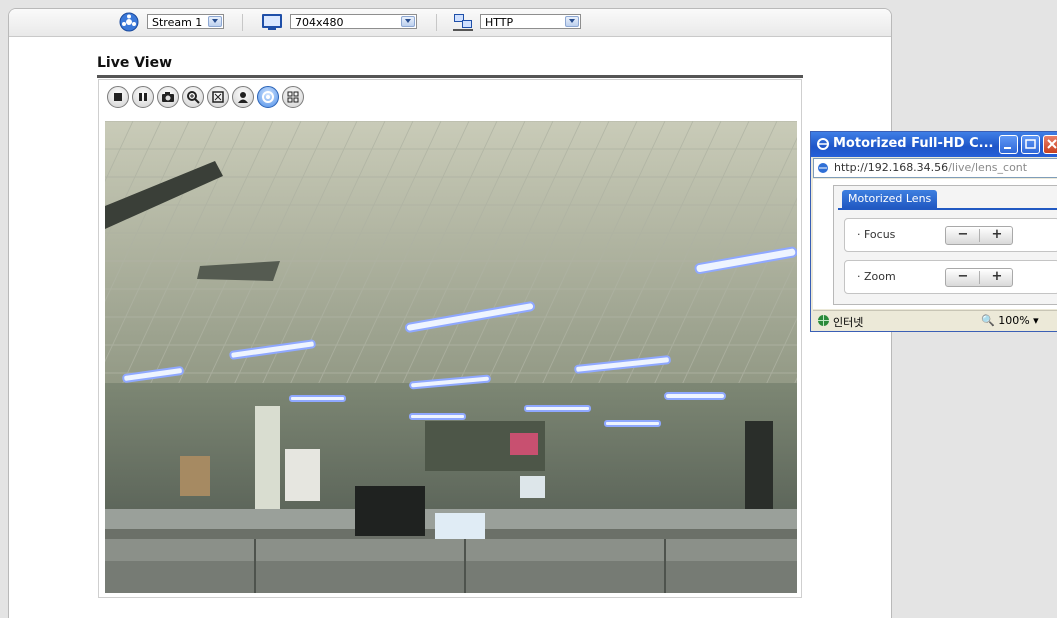  What do you see at coordinates (353, 21) in the screenshot?
I see `resolution-select: 704x480` at bounding box center [353, 21].